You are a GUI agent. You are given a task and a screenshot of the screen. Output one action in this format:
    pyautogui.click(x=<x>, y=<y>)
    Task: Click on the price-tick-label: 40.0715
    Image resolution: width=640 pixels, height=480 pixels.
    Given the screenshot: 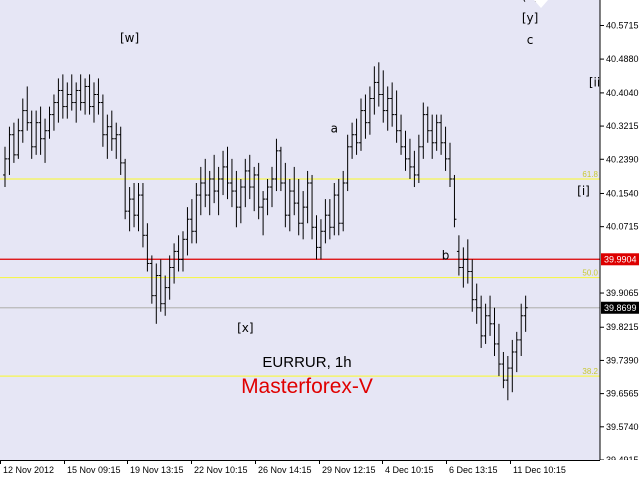 What is the action you would take?
    pyautogui.click(x=622, y=227)
    